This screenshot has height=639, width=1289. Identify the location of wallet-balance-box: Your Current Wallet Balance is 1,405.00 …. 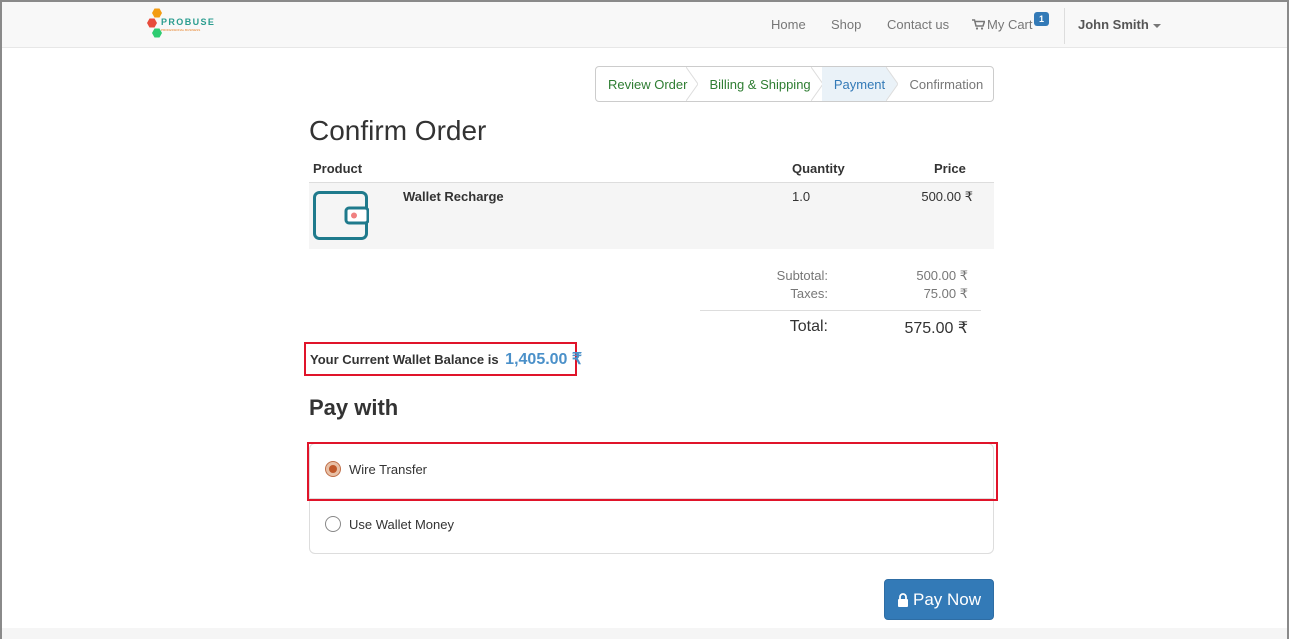
(443, 359).